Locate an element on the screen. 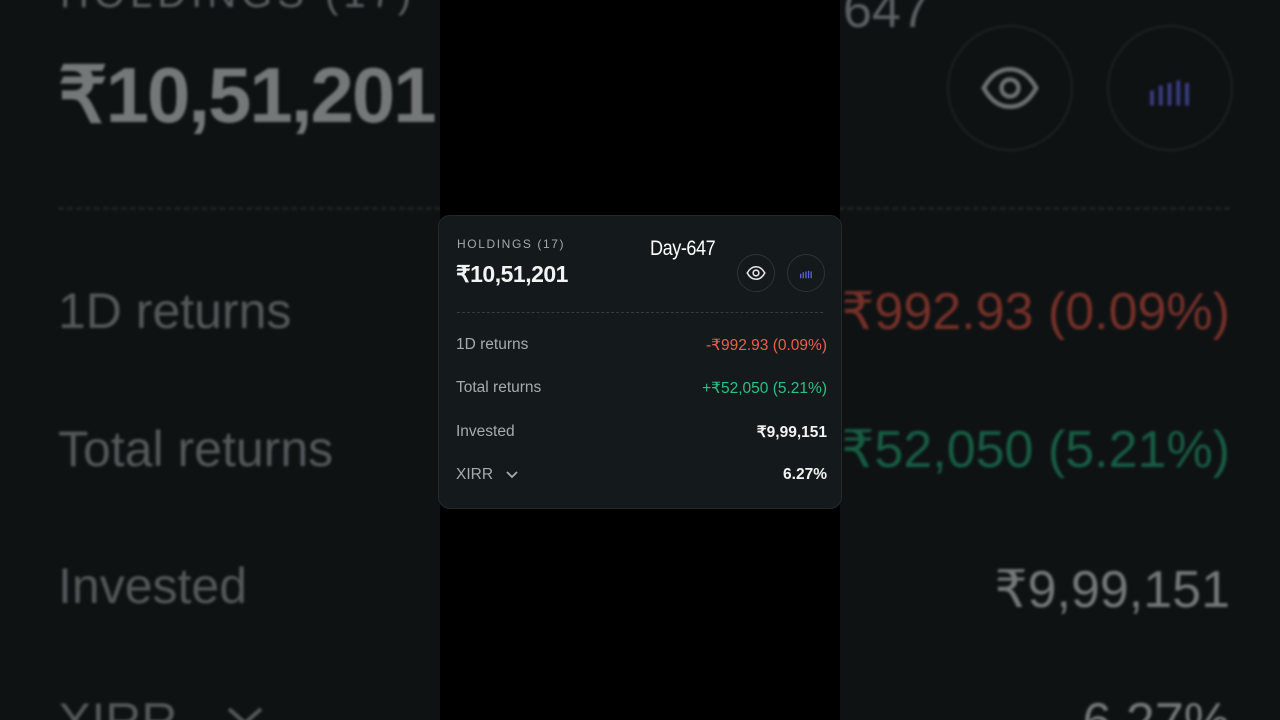 This screenshot has height=720, width=1280. row-label-xirr: XIRR is located at coordinates (475, 474).